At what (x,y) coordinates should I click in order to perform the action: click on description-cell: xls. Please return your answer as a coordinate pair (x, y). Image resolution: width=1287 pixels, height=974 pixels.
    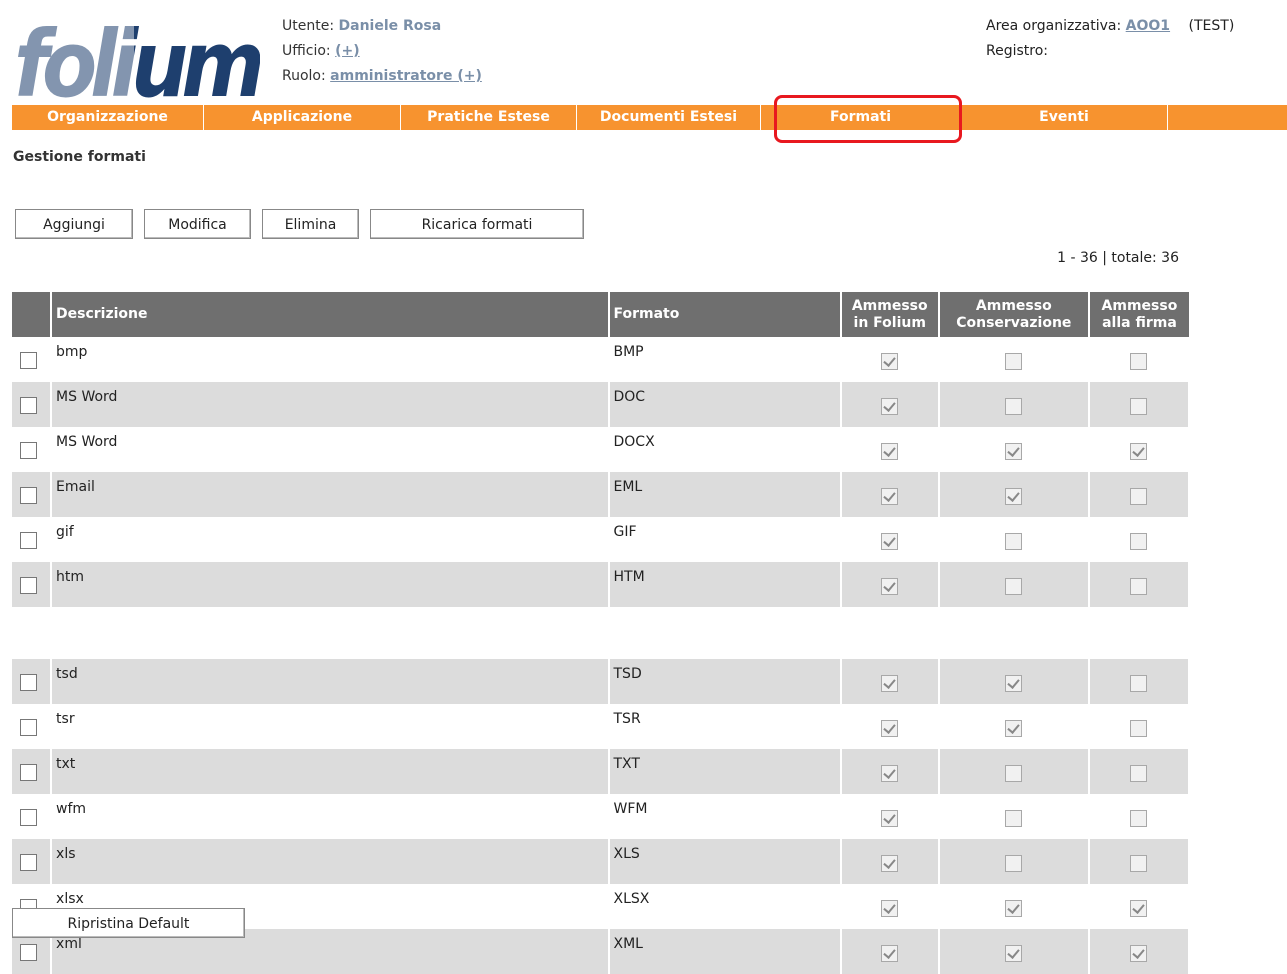
    Looking at the image, I should click on (330, 861).